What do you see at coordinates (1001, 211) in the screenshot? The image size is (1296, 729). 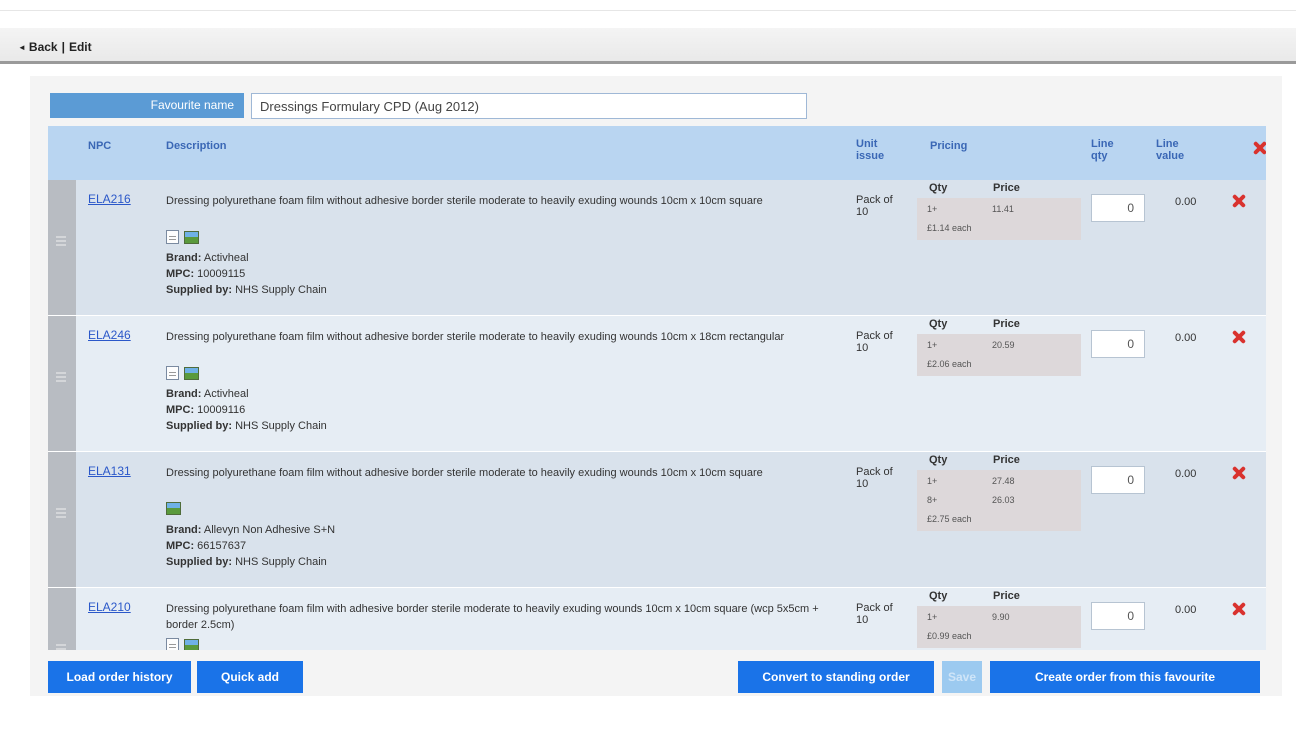 I see `price-tier: 1+ 11.41` at bounding box center [1001, 211].